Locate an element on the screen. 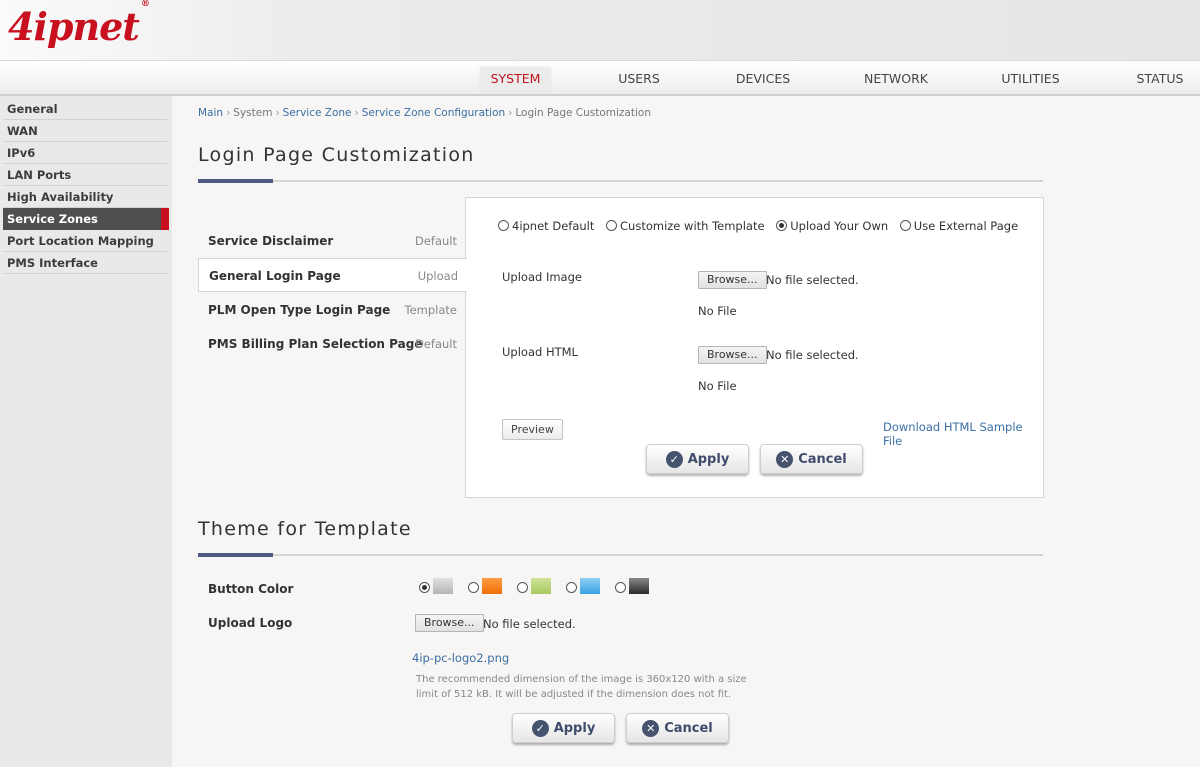  upload-logo-label: Upload Logo is located at coordinates (250, 623).